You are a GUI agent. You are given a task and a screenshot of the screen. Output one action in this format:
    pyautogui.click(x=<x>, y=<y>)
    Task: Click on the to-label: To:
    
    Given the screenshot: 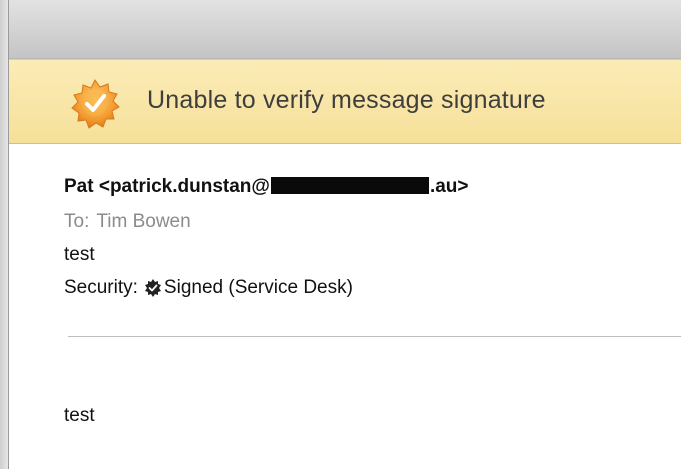 What is the action you would take?
    pyautogui.click(x=77, y=221)
    